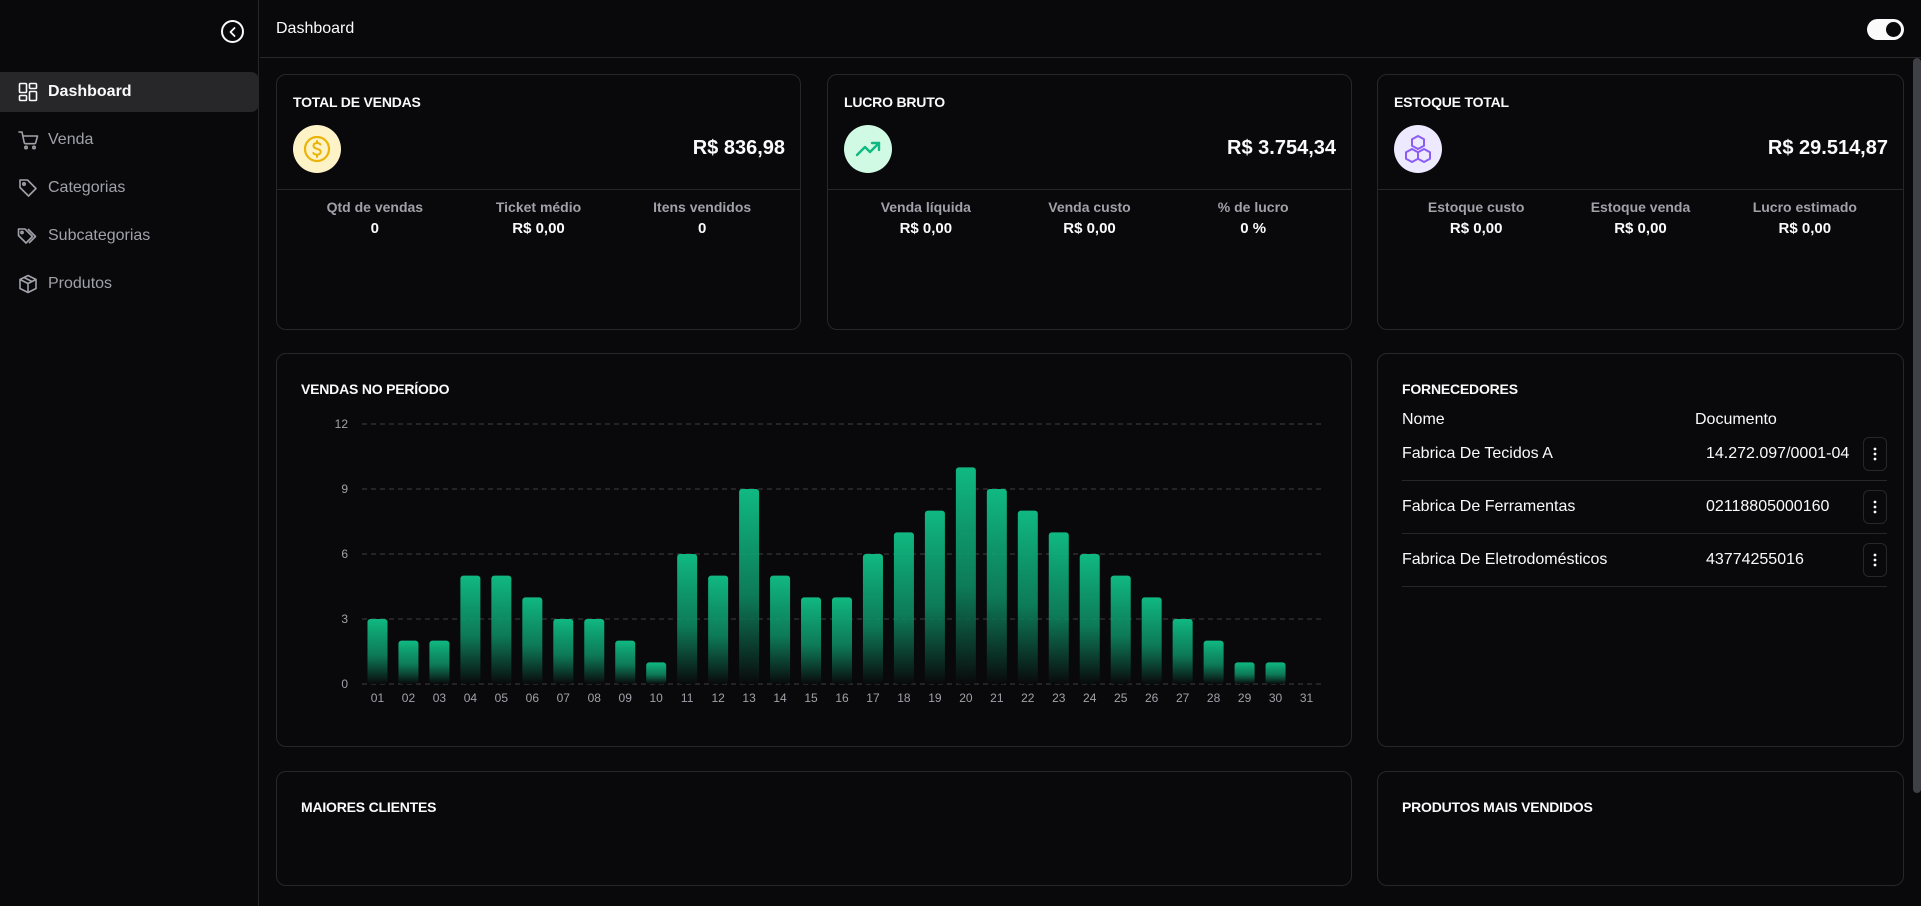 The width and height of the screenshot is (1921, 906). What do you see at coordinates (99, 235) in the screenshot?
I see `sidebar-item-label: Subcategorias` at bounding box center [99, 235].